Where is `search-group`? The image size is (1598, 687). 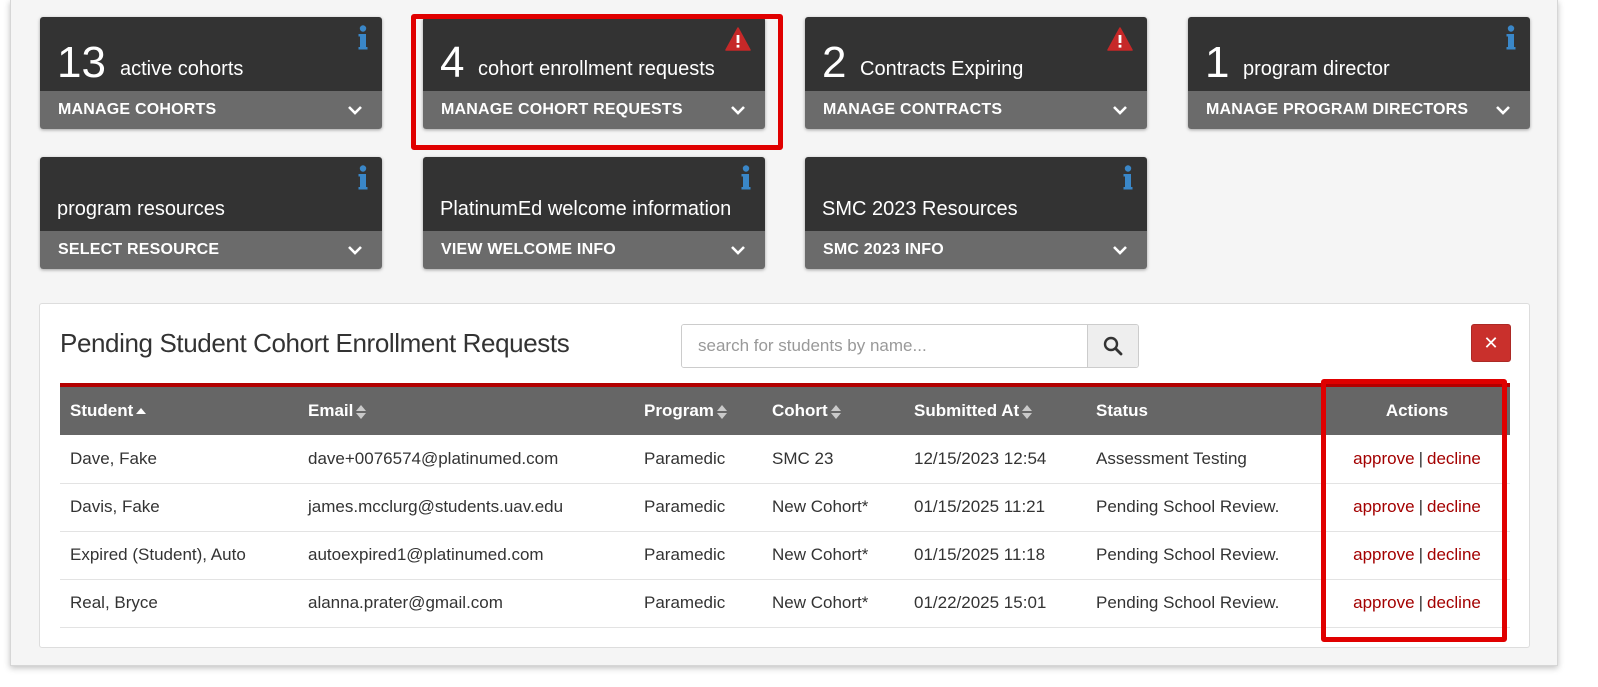
search-group is located at coordinates (910, 346).